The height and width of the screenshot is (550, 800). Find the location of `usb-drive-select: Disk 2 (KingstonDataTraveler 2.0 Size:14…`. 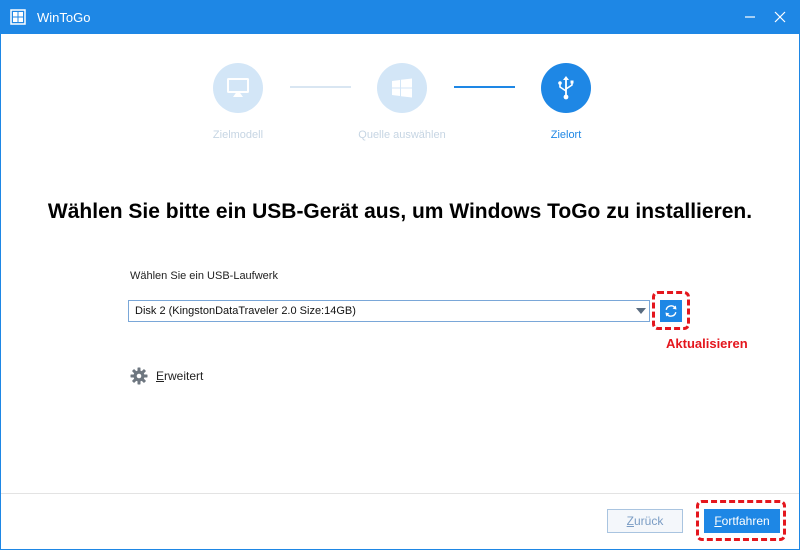

usb-drive-select: Disk 2 (KingstonDataTraveler 2.0 Size:14… is located at coordinates (389, 311).